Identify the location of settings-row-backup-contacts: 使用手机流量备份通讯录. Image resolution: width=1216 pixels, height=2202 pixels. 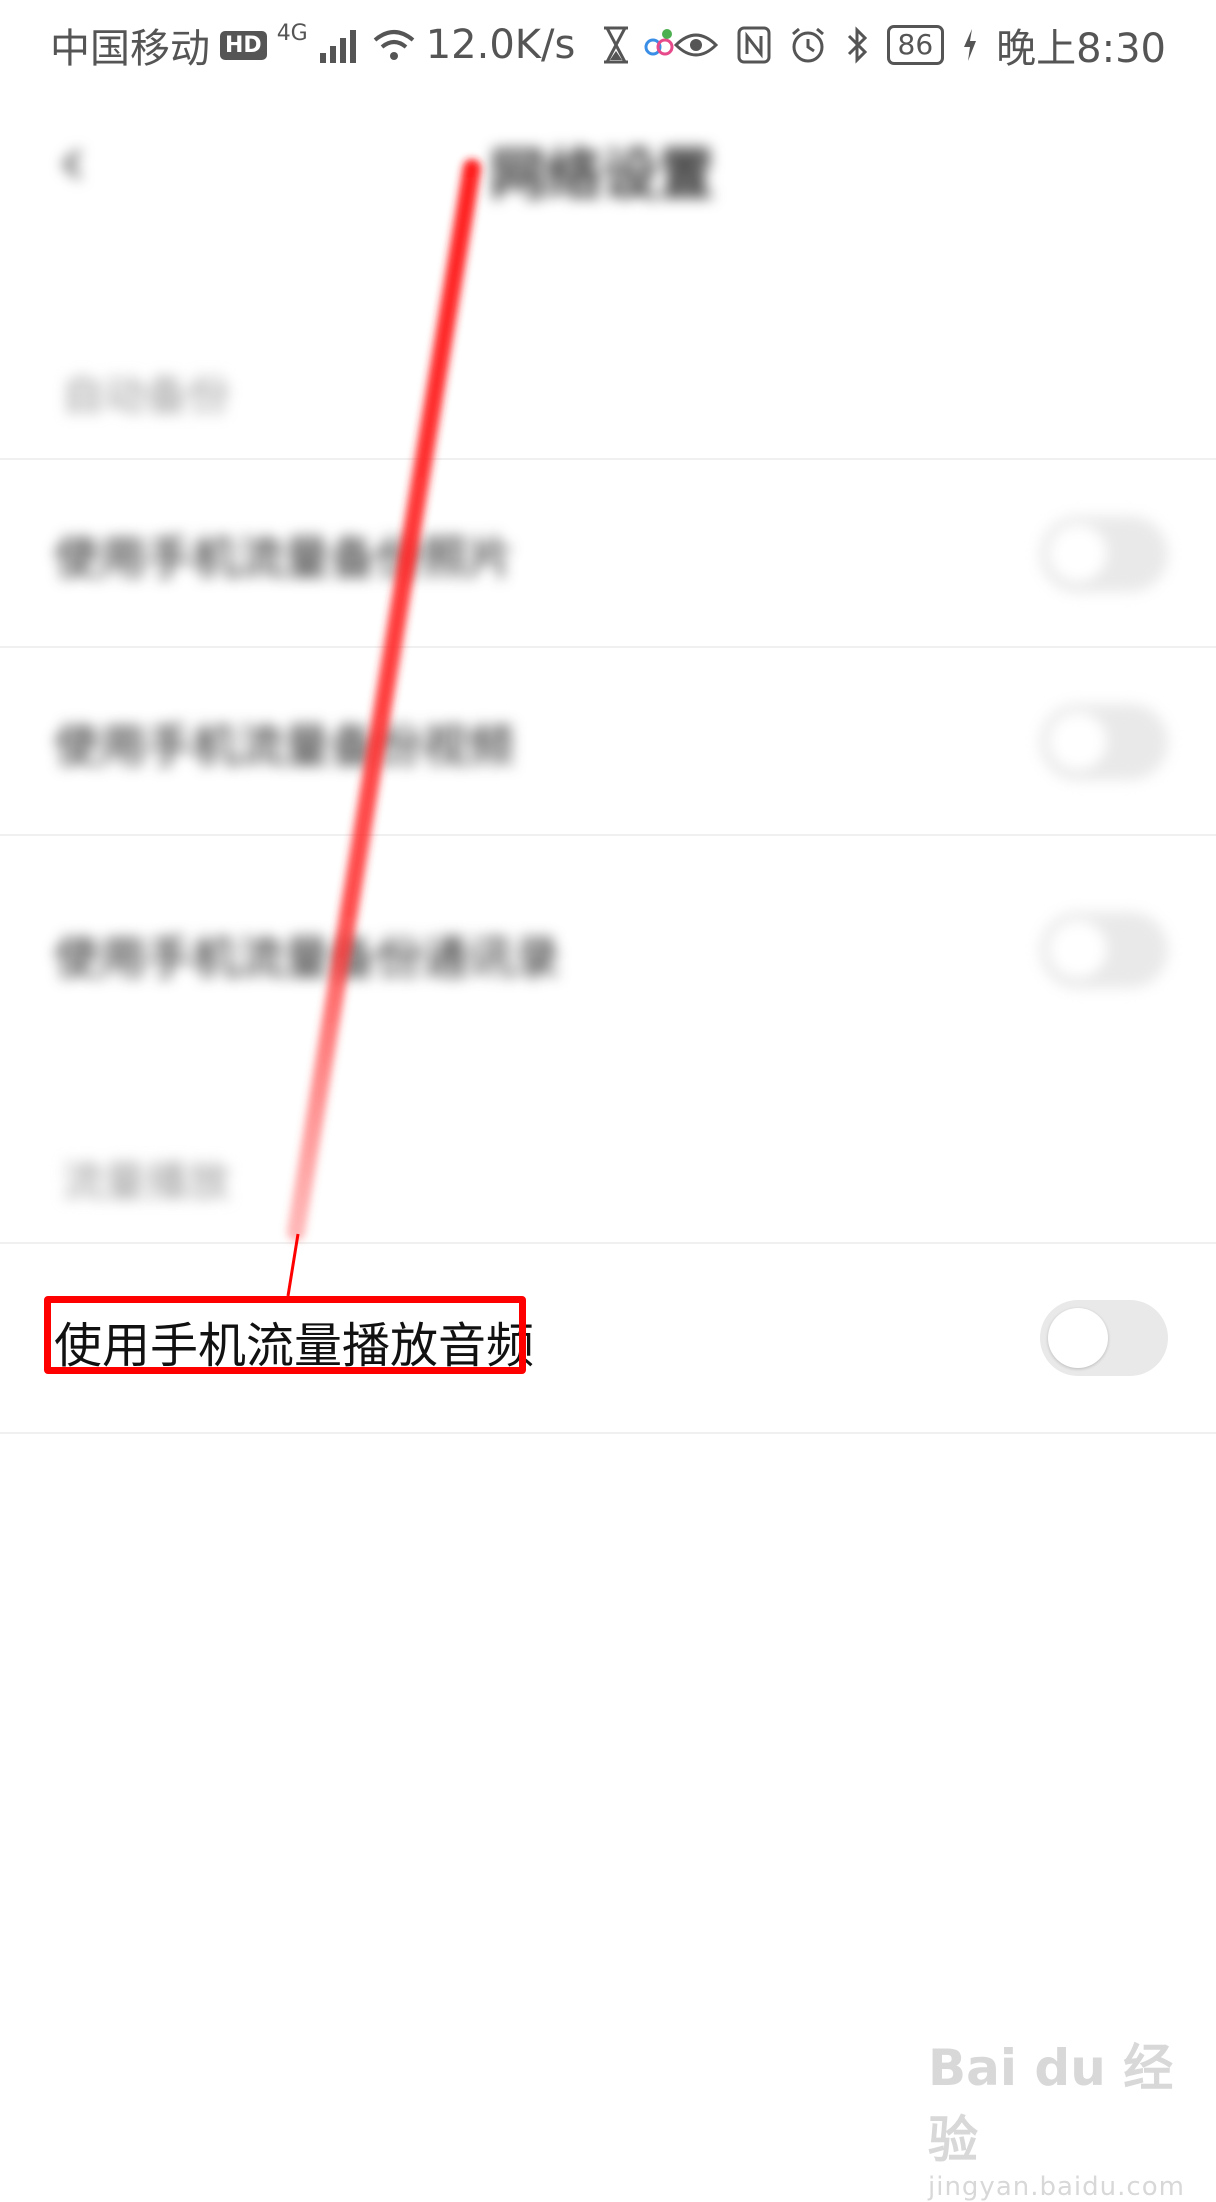
(608, 939).